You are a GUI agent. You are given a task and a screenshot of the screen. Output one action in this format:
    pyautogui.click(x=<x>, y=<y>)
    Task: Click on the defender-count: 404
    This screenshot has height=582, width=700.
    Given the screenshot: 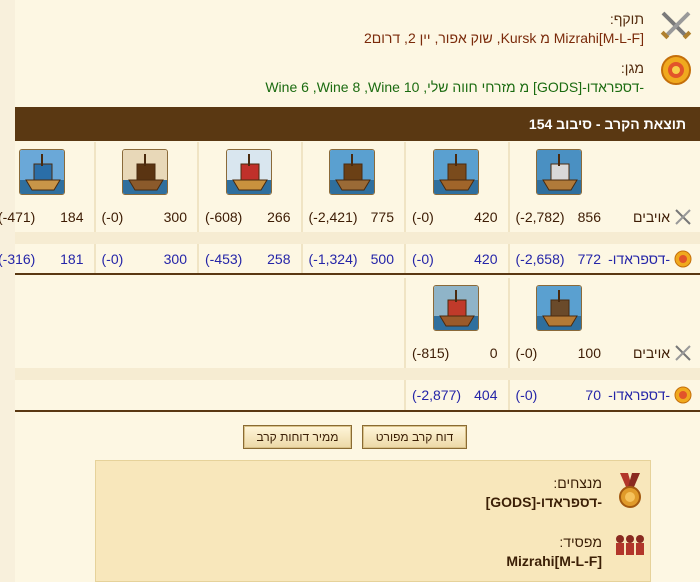 What is the action you would take?
    pyautogui.click(x=486, y=395)
    